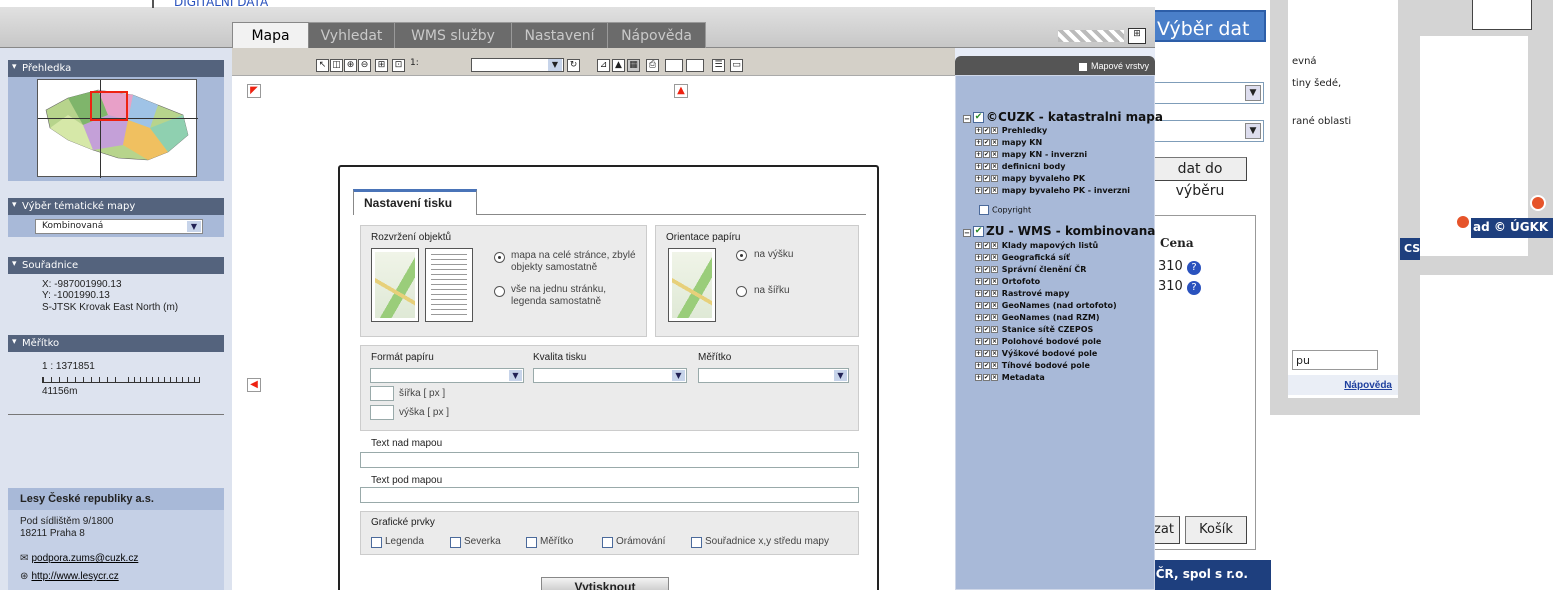 This screenshot has width=1553, height=590. Describe the element at coordinates (1011, 130) in the screenshot. I see `layer-item: + ✔ × Prehledky` at that location.